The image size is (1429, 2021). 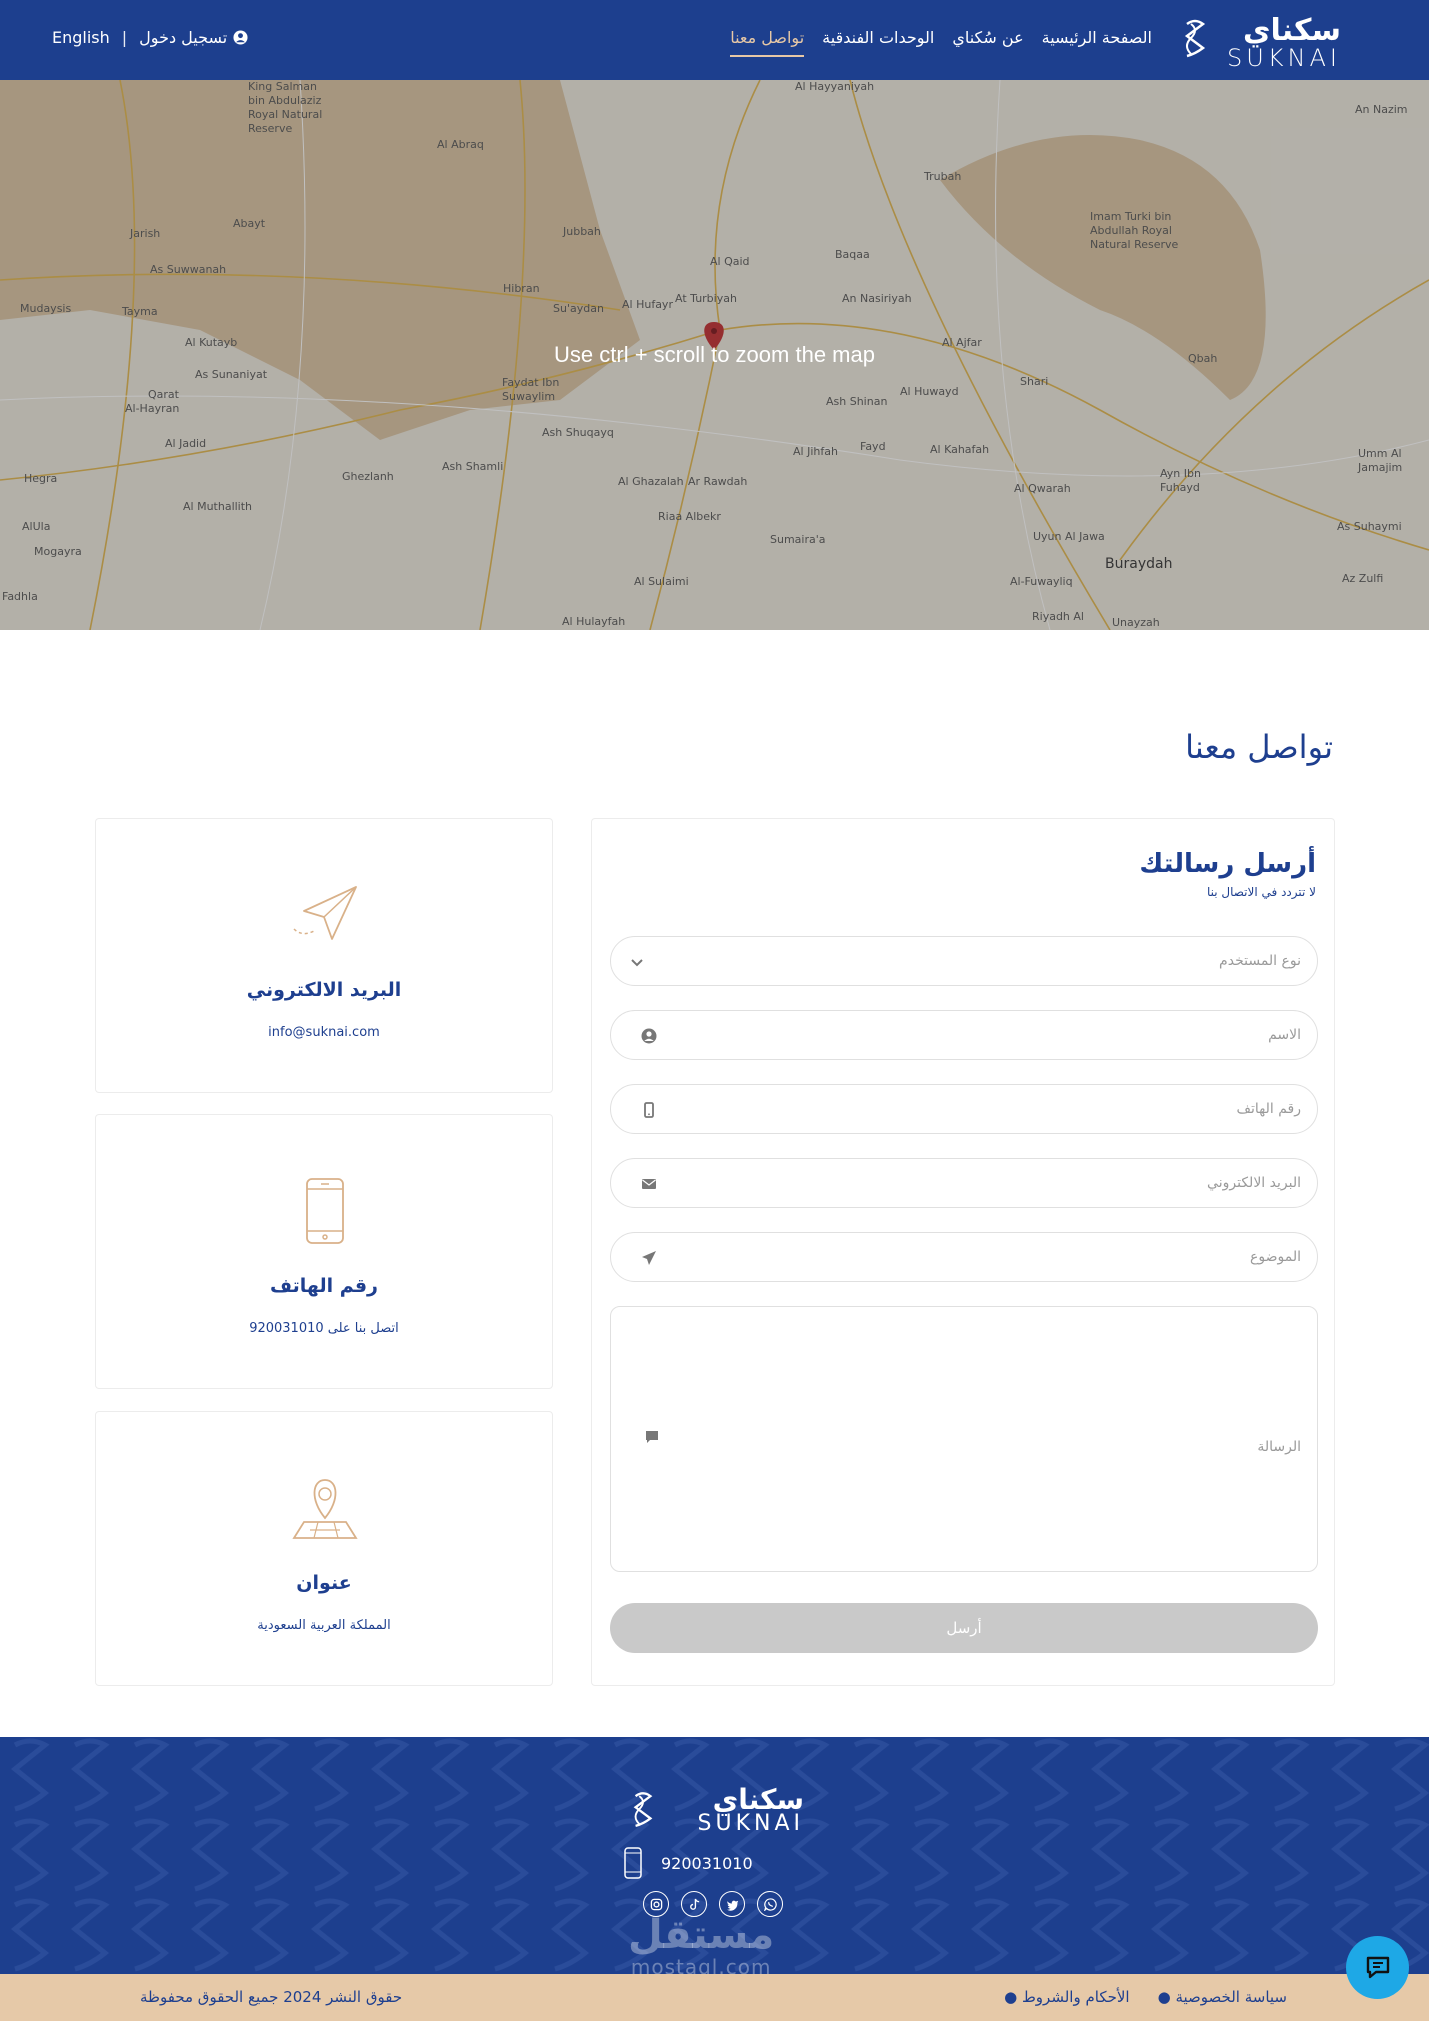 What do you see at coordinates (183, 37) in the screenshot?
I see `login-label: تسجيل دخول` at bounding box center [183, 37].